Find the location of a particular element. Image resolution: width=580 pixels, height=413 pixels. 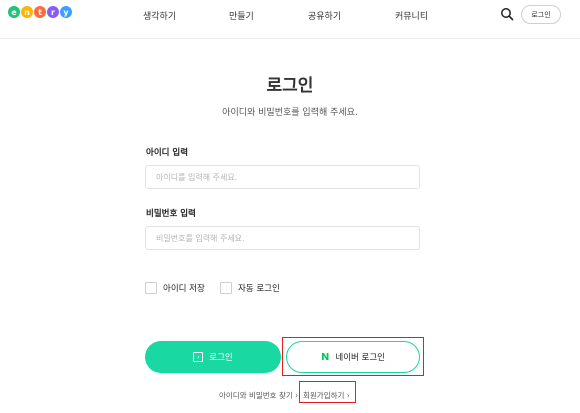

naver-logo-icon: N is located at coordinates (325, 357).